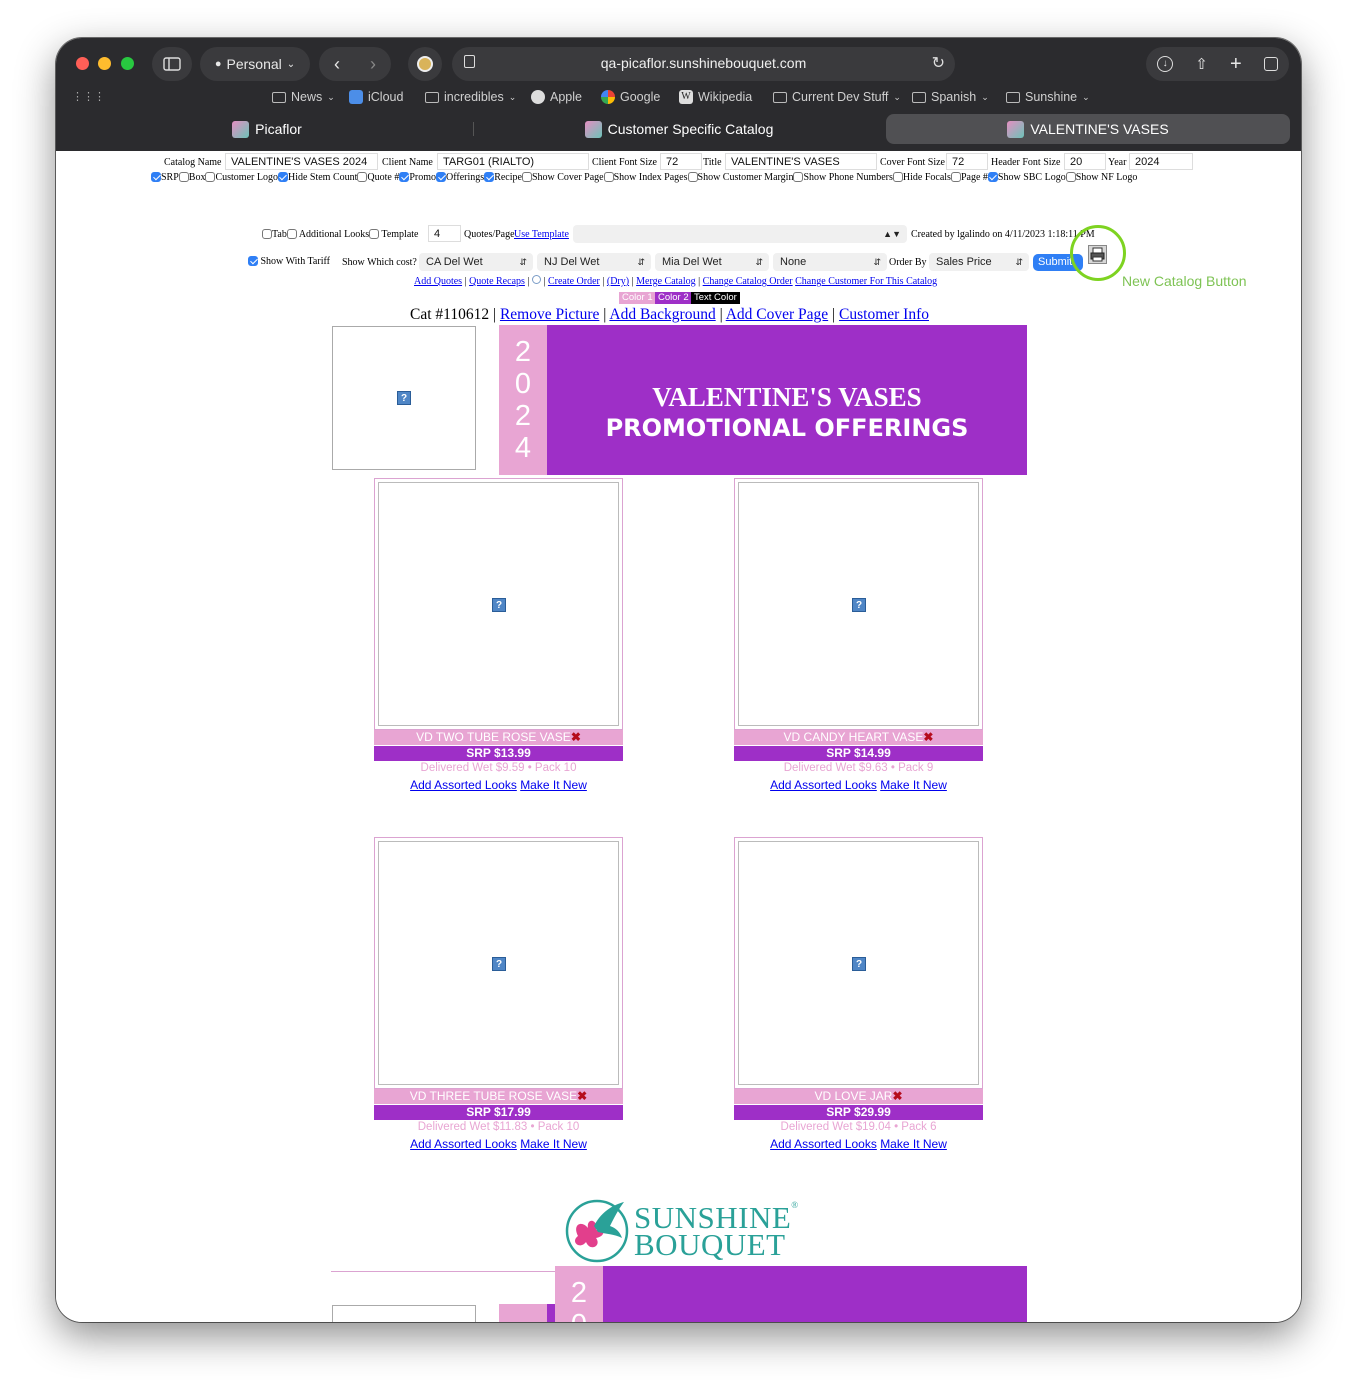  I want to click on use-template-link: Use Template, so click(541, 234).